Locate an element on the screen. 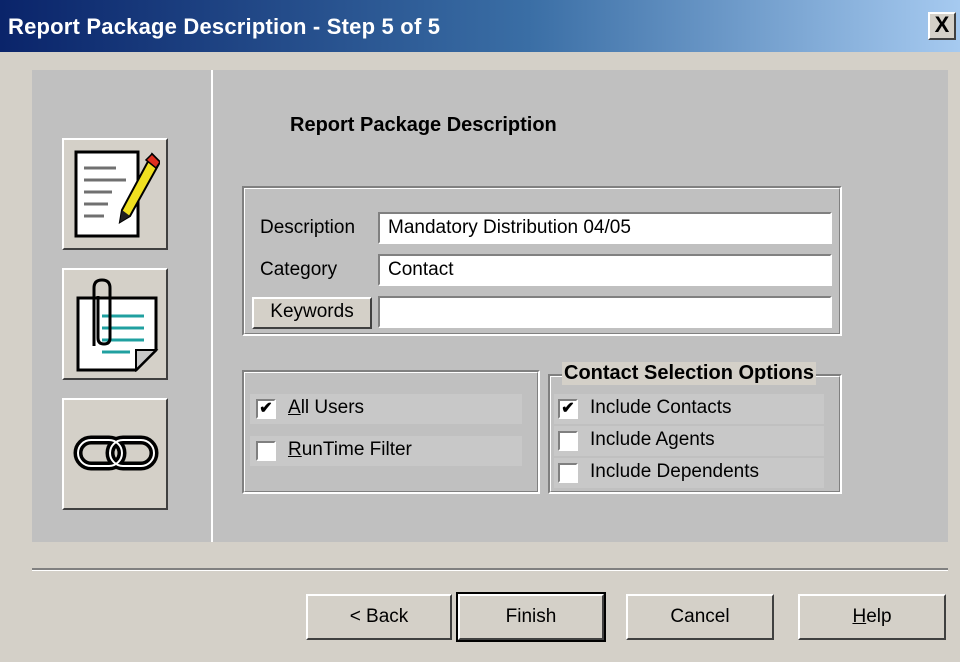  page-heading: Report Package Description is located at coordinates (423, 125).